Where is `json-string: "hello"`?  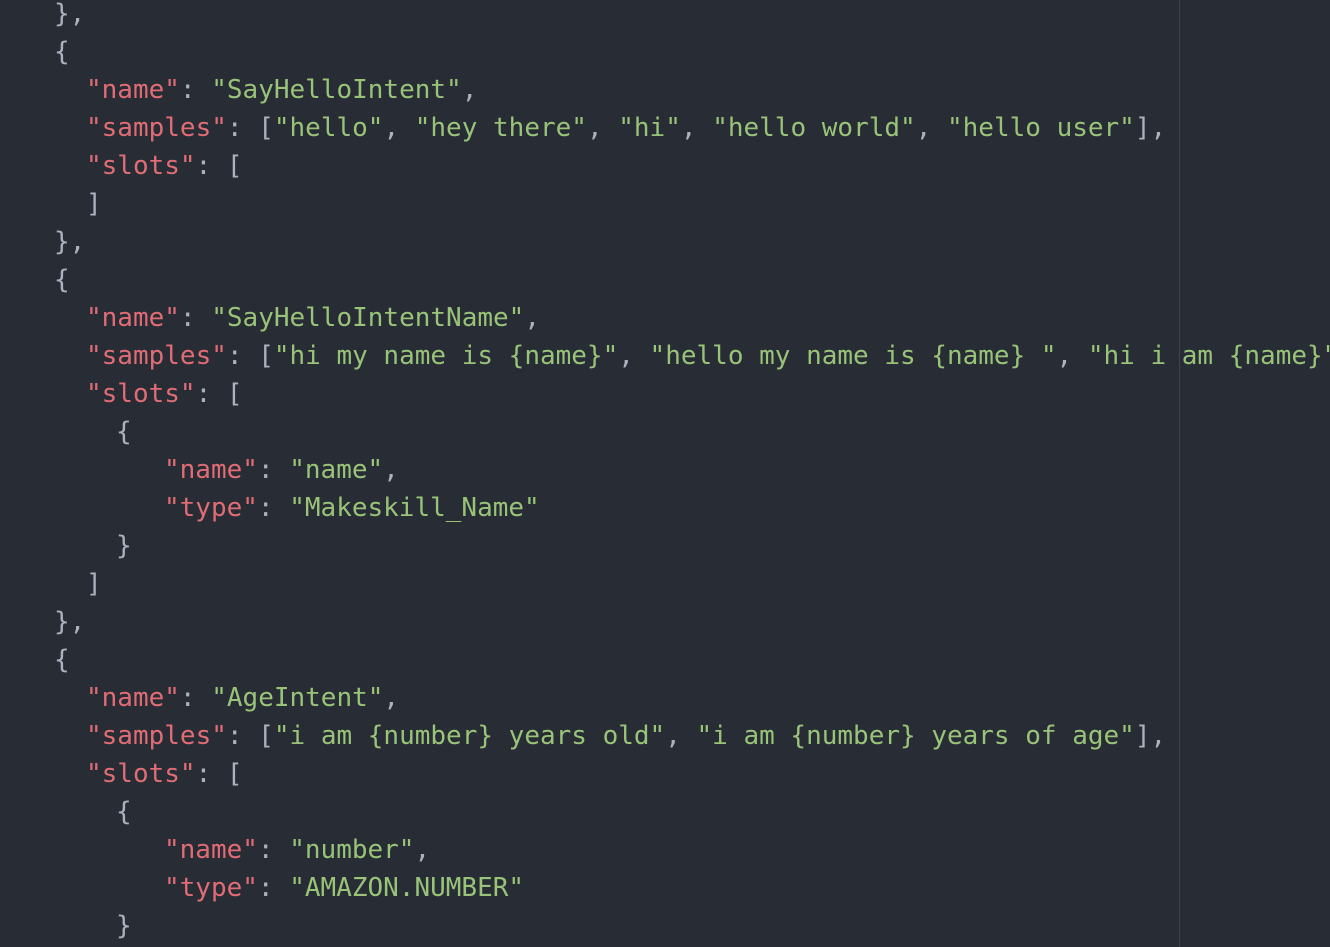 json-string: "hello" is located at coordinates (328, 128).